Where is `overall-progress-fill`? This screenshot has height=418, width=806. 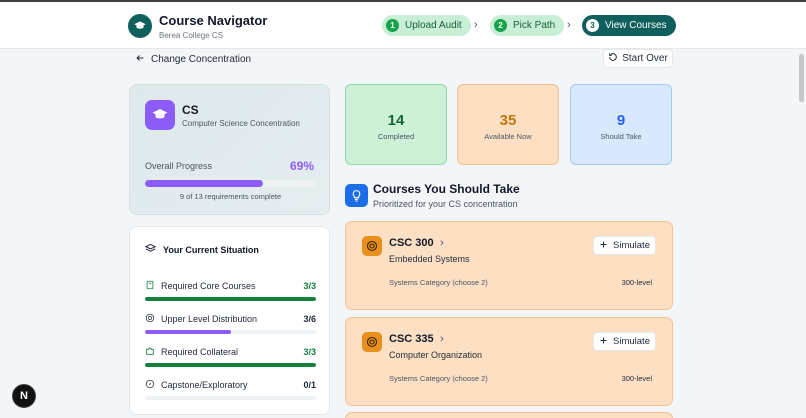
overall-progress-fill is located at coordinates (204, 183).